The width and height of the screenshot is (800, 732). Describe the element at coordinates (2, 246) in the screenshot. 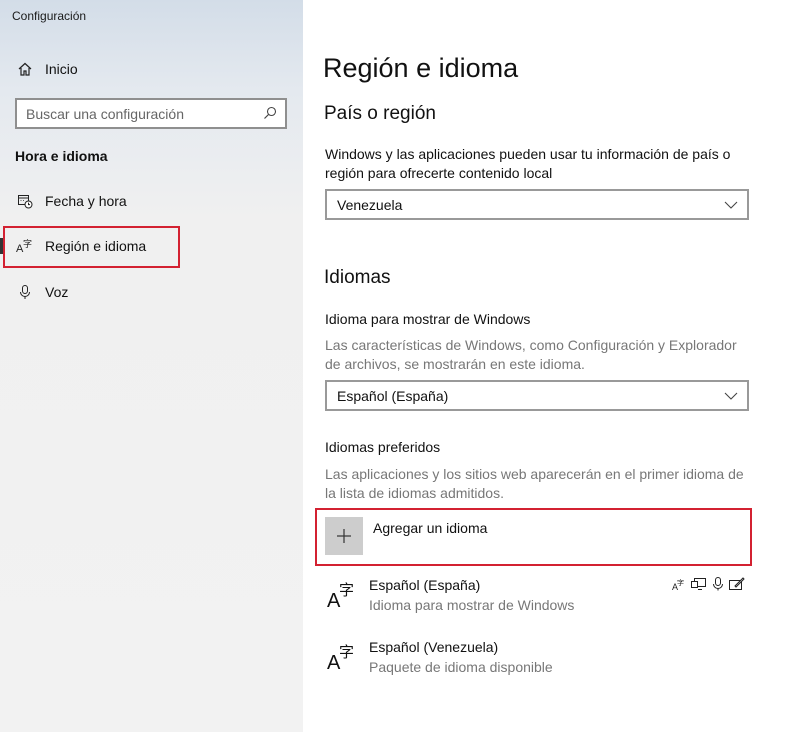

I see `selection-indicator` at that location.